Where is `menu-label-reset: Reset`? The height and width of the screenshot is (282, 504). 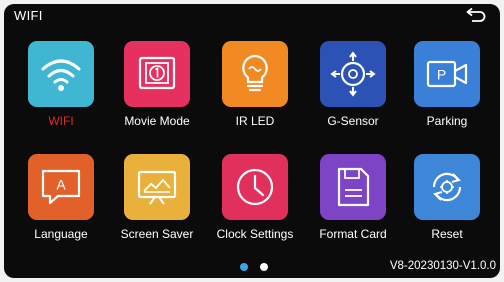 menu-label-reset: Reset is located at coordinates (447, 234).